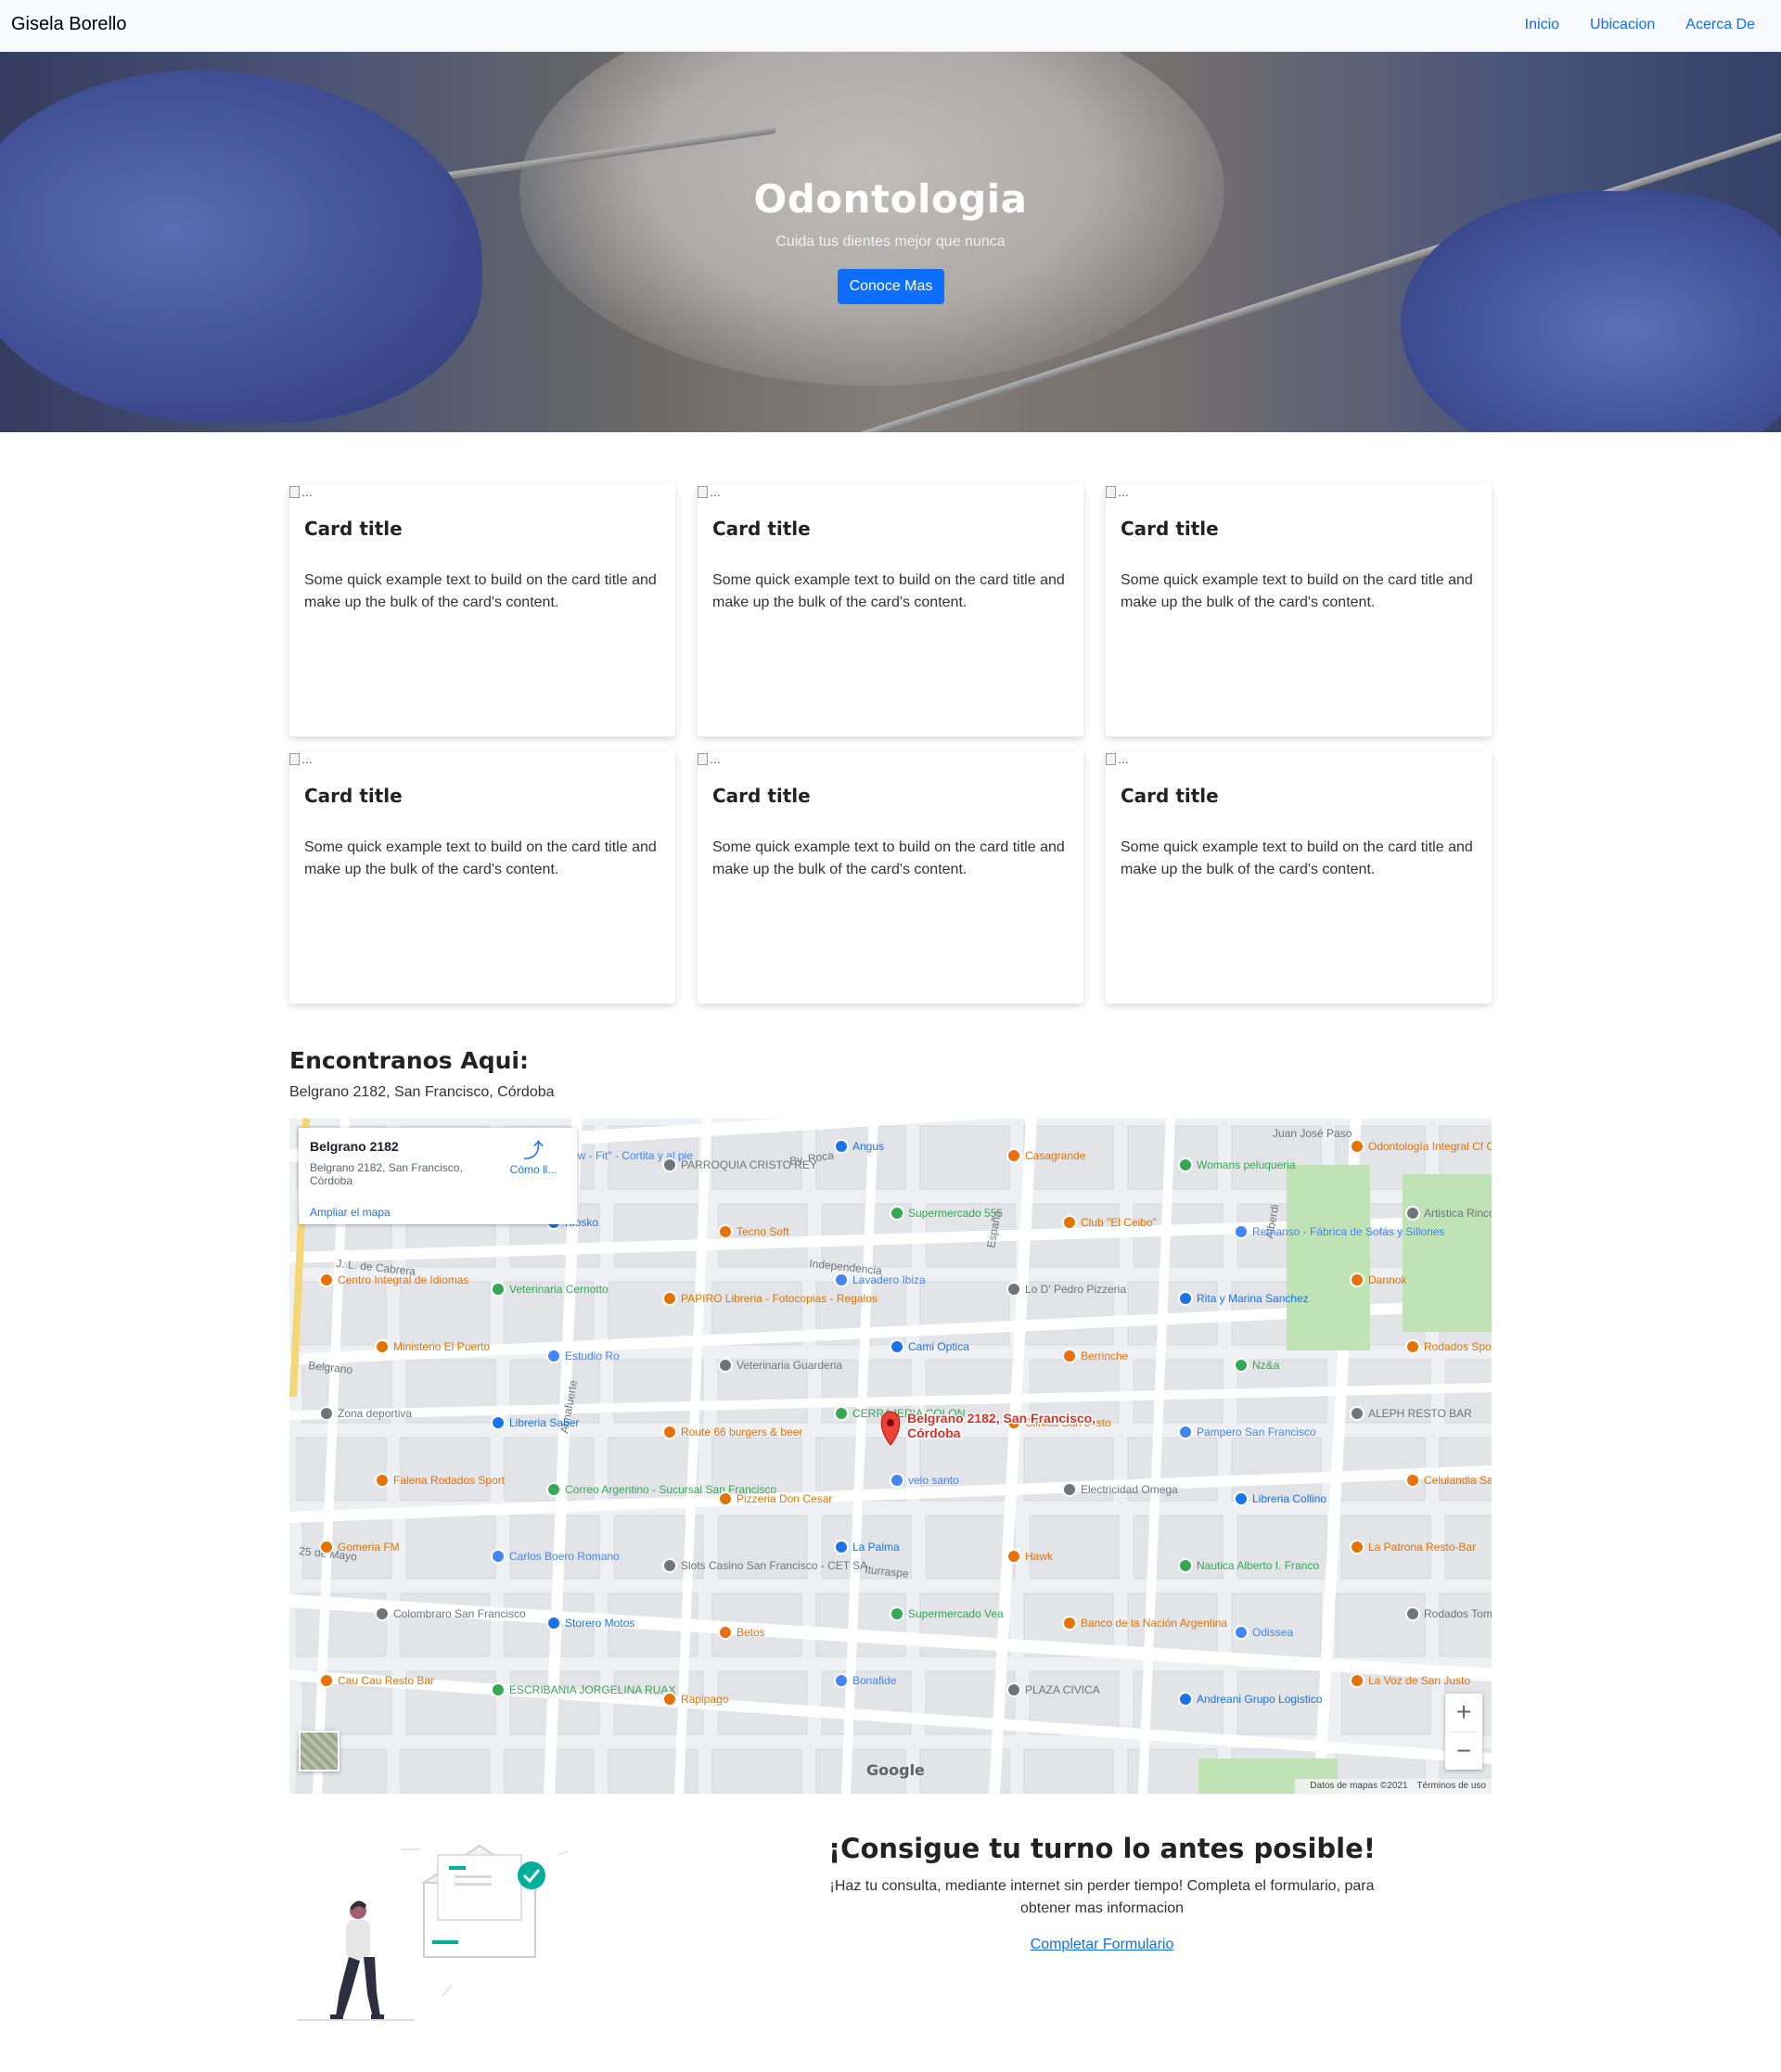 This screenshot has height=2072, width=1781. I want to click on map-place-label: Odissea, so click(1272, 1632).